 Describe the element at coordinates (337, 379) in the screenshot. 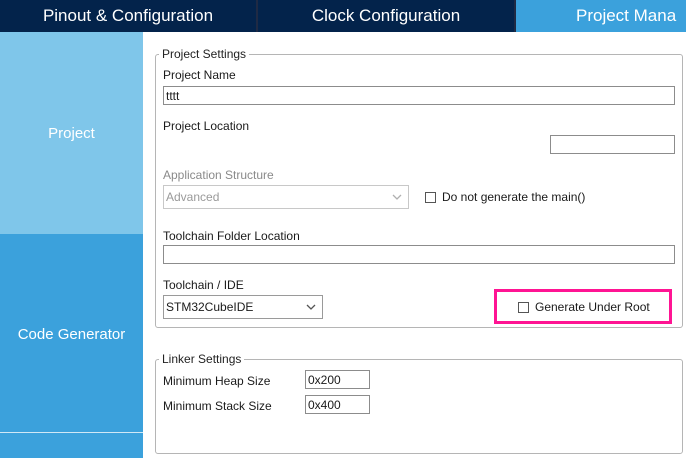

I see `min-heap-size-input` at that location.